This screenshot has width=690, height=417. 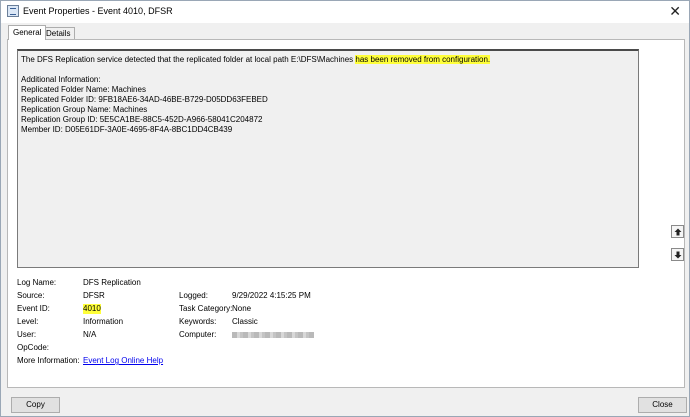 I want to click on arrow-up-icon, so click(x=678, y=232).